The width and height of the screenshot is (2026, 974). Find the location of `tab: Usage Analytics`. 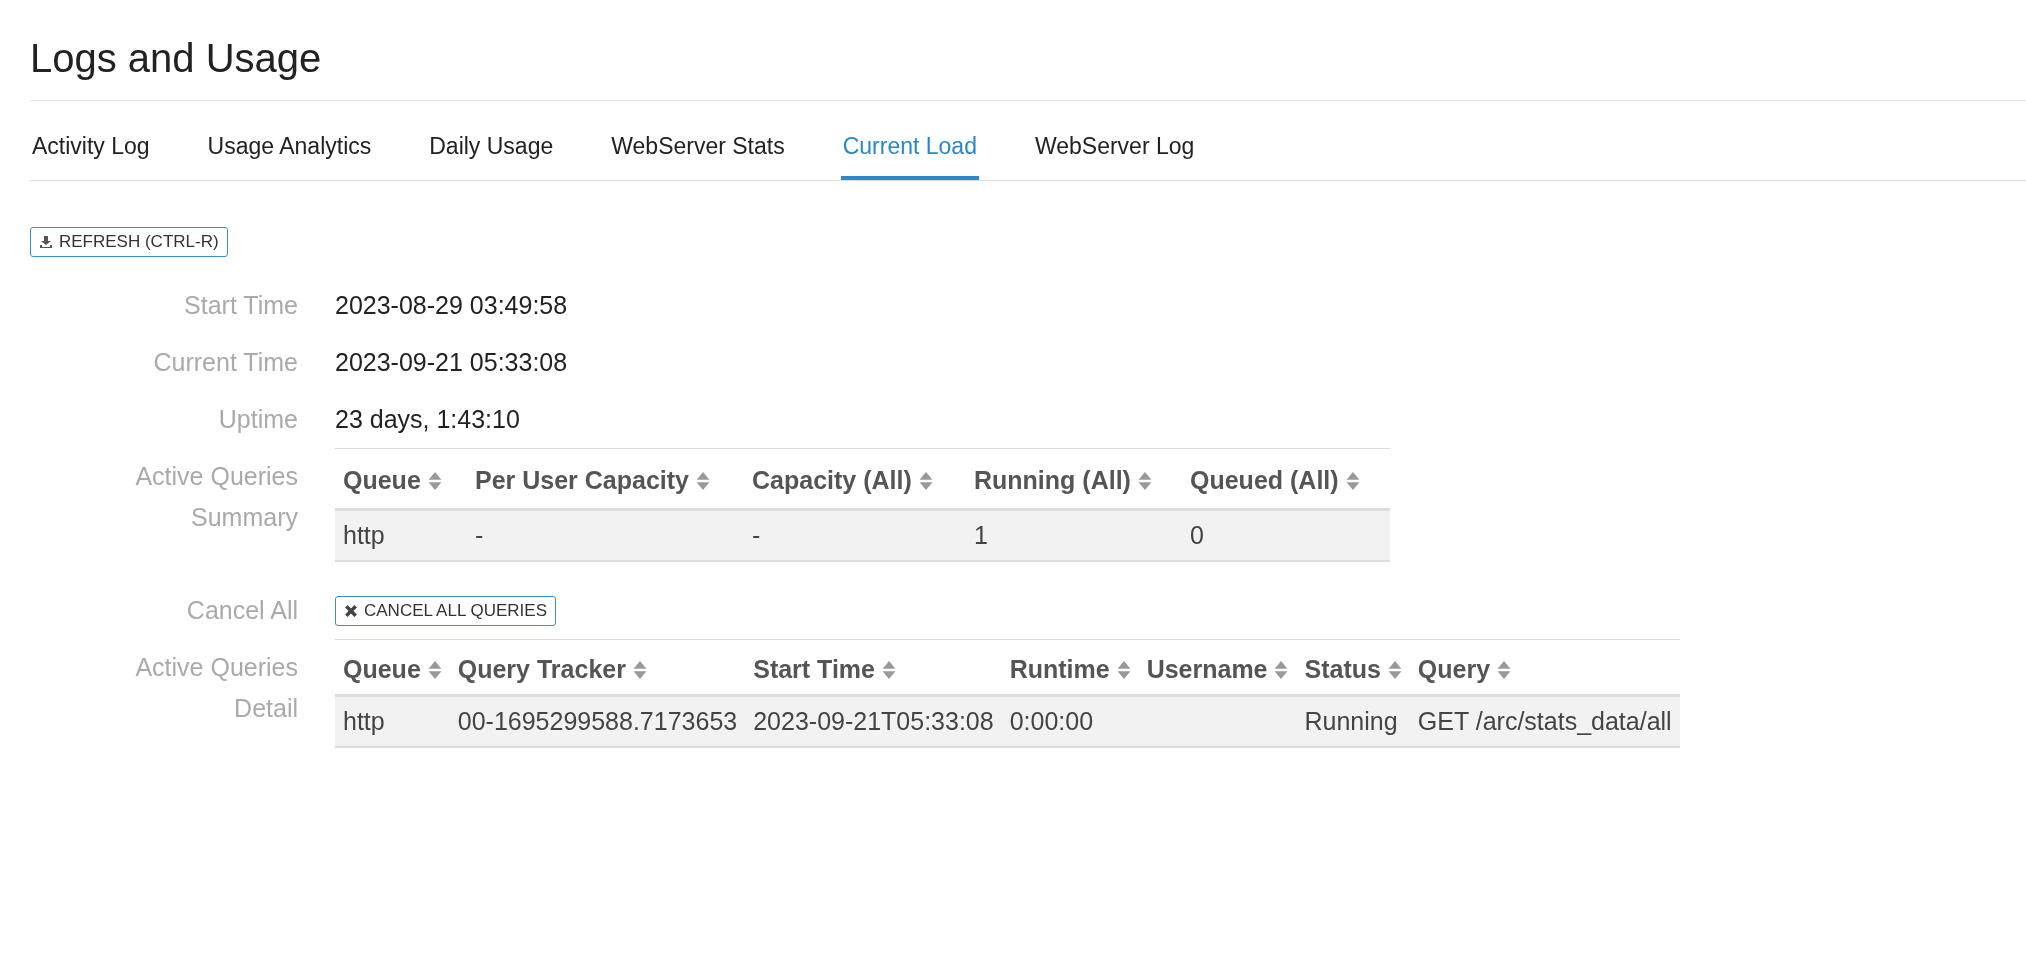

tab: Usage Analytics is located at coordinates (289, 147).